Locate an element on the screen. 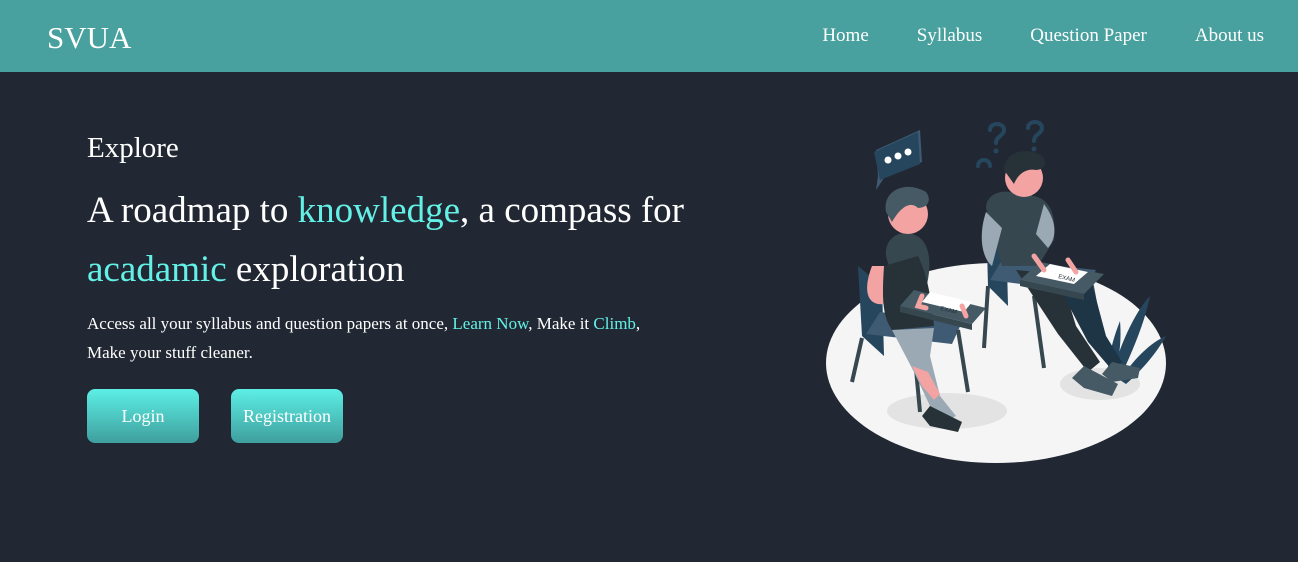 The height and width of the screenshot is (562, 1298). login-button: Login is located at coordinates (143, 416).